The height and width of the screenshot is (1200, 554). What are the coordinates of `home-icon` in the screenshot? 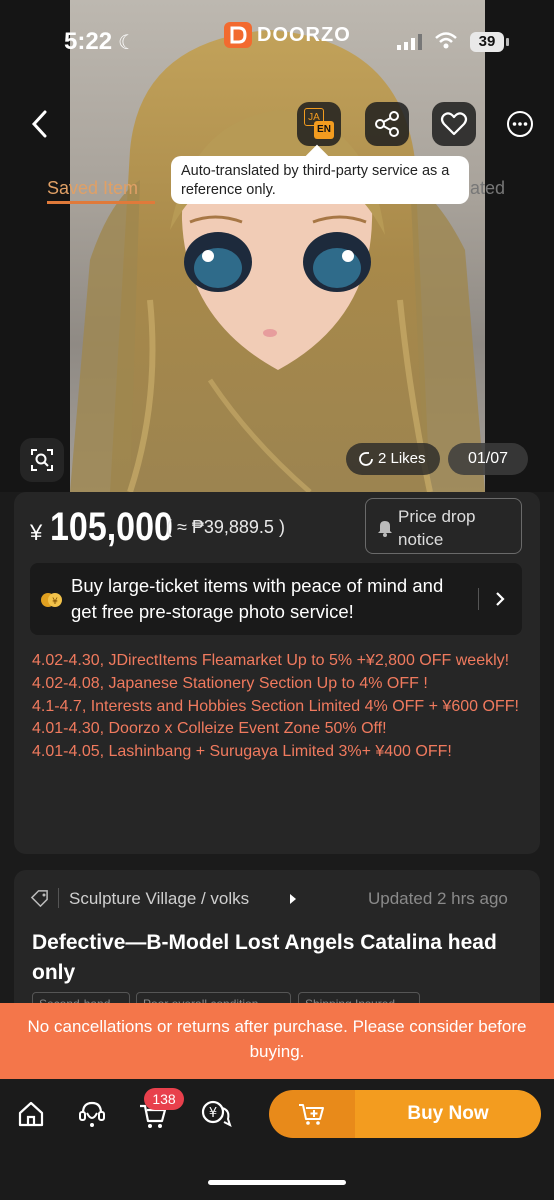 It's located at (31, 1114).